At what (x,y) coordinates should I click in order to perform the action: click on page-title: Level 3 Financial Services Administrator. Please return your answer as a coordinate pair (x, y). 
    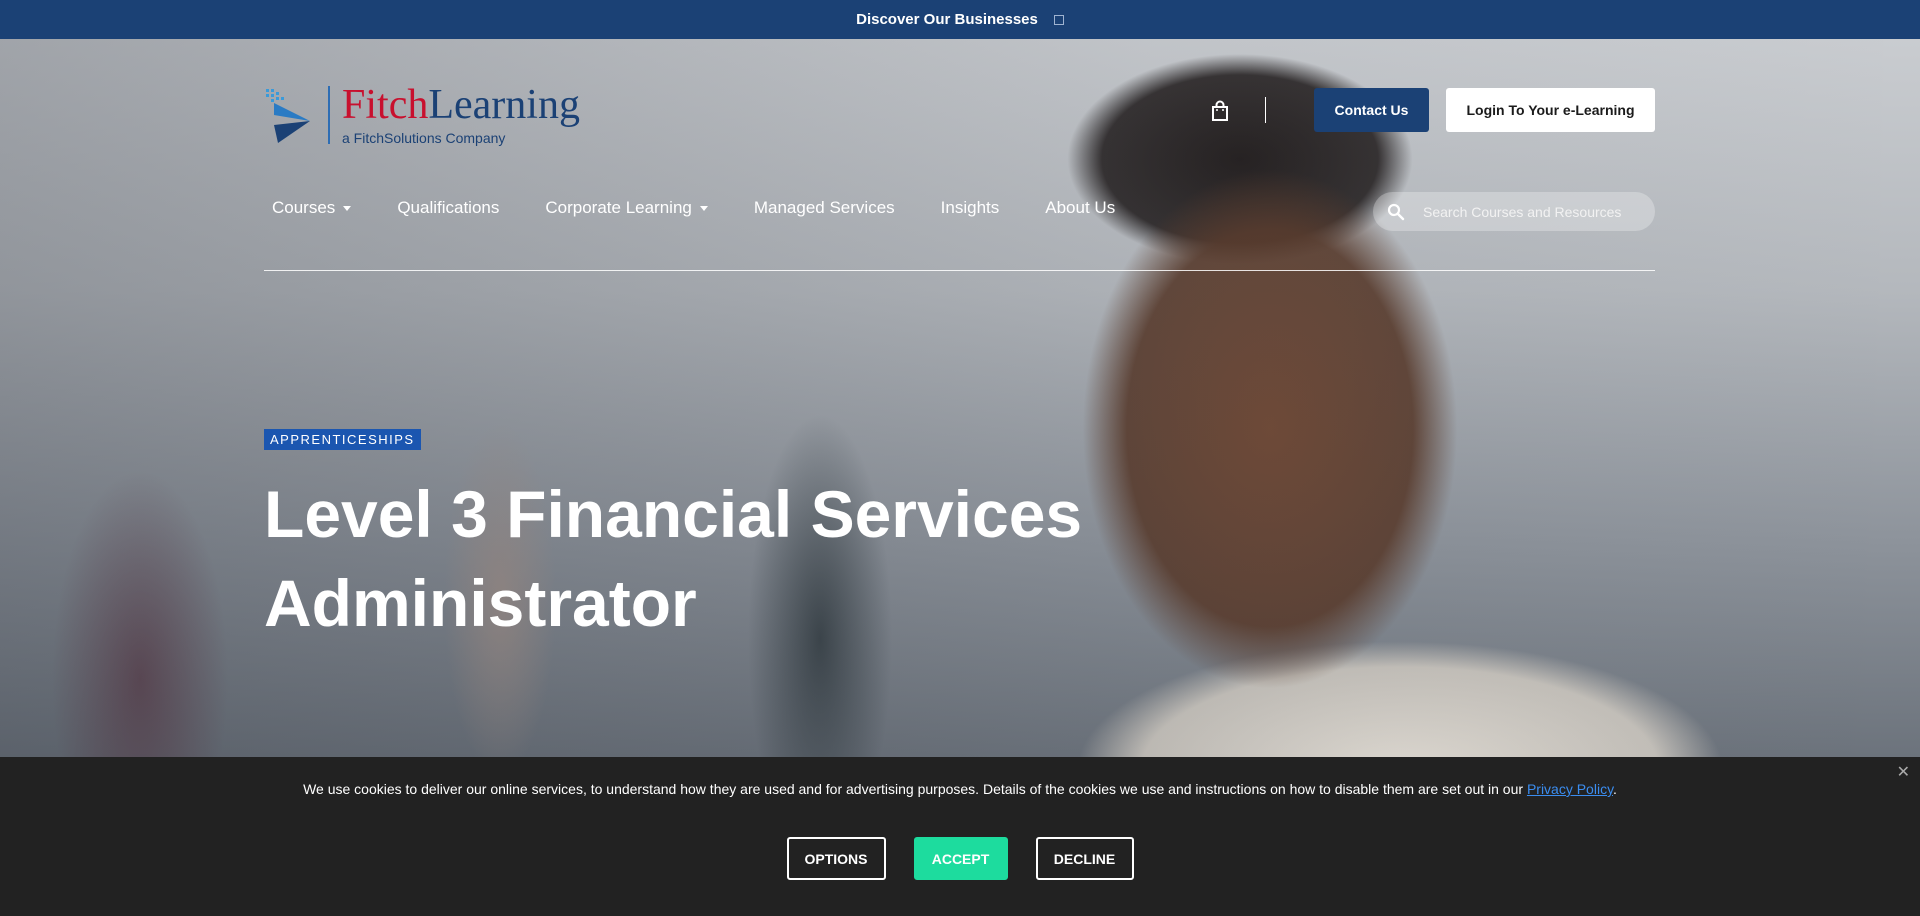
    Looking at the image, I should click on (714, 559).